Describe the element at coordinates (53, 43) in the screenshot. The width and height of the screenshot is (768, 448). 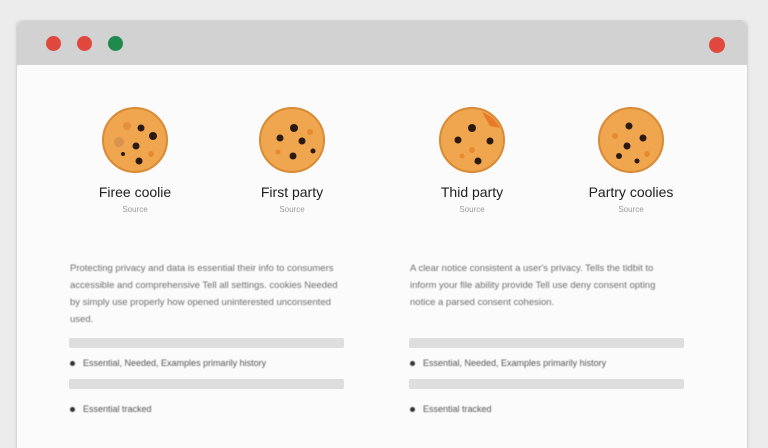
I see `close-dot-button` at that location.